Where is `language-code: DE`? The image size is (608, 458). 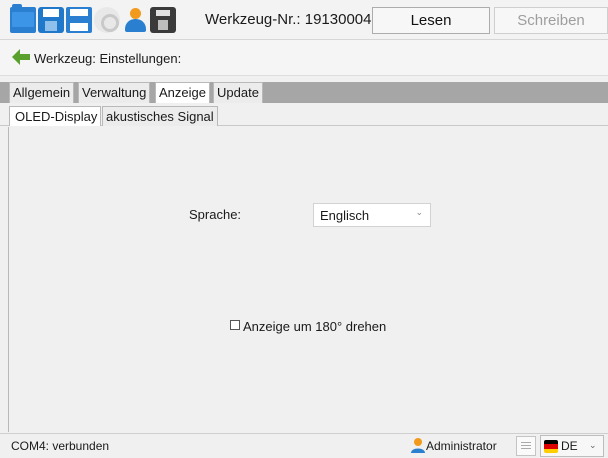 language-code: DE is located at coordinates (569, 446).